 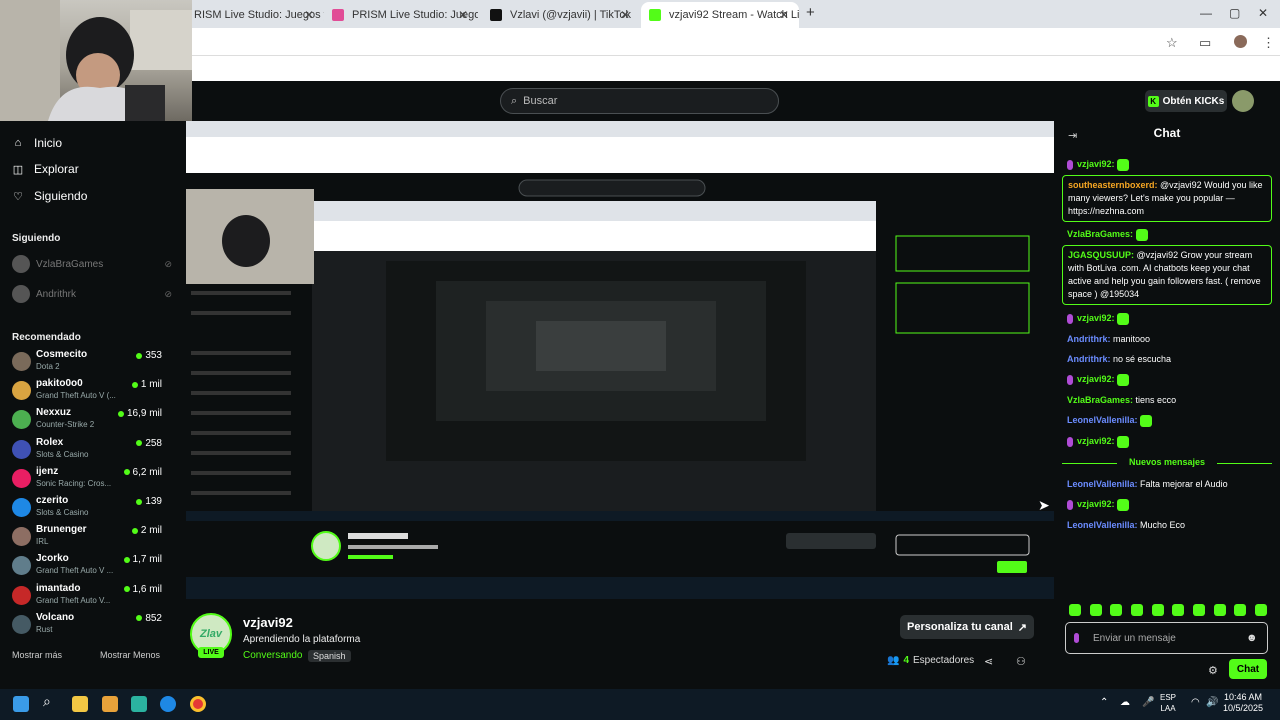 What do you see at coordinates (87, 507) in the screenshot?
I see `recommended-channel: czerito Slots & Casino 139` at bounding box center [87, 507].